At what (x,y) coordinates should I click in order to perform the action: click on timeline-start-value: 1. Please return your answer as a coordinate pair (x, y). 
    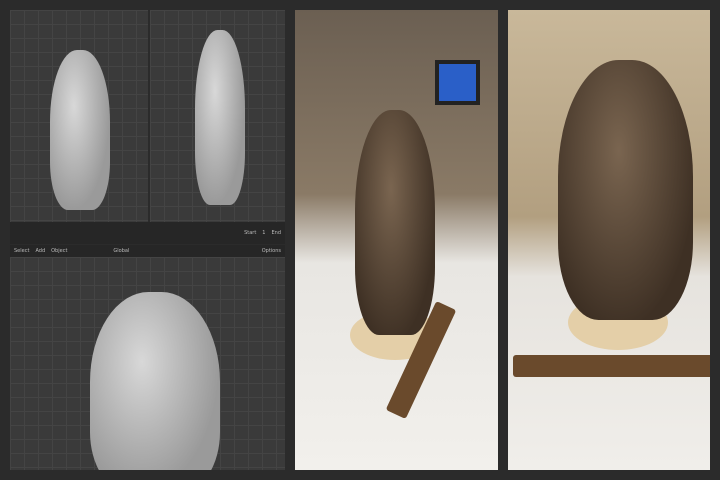
    Looking at the image, I should click on (263, 233).